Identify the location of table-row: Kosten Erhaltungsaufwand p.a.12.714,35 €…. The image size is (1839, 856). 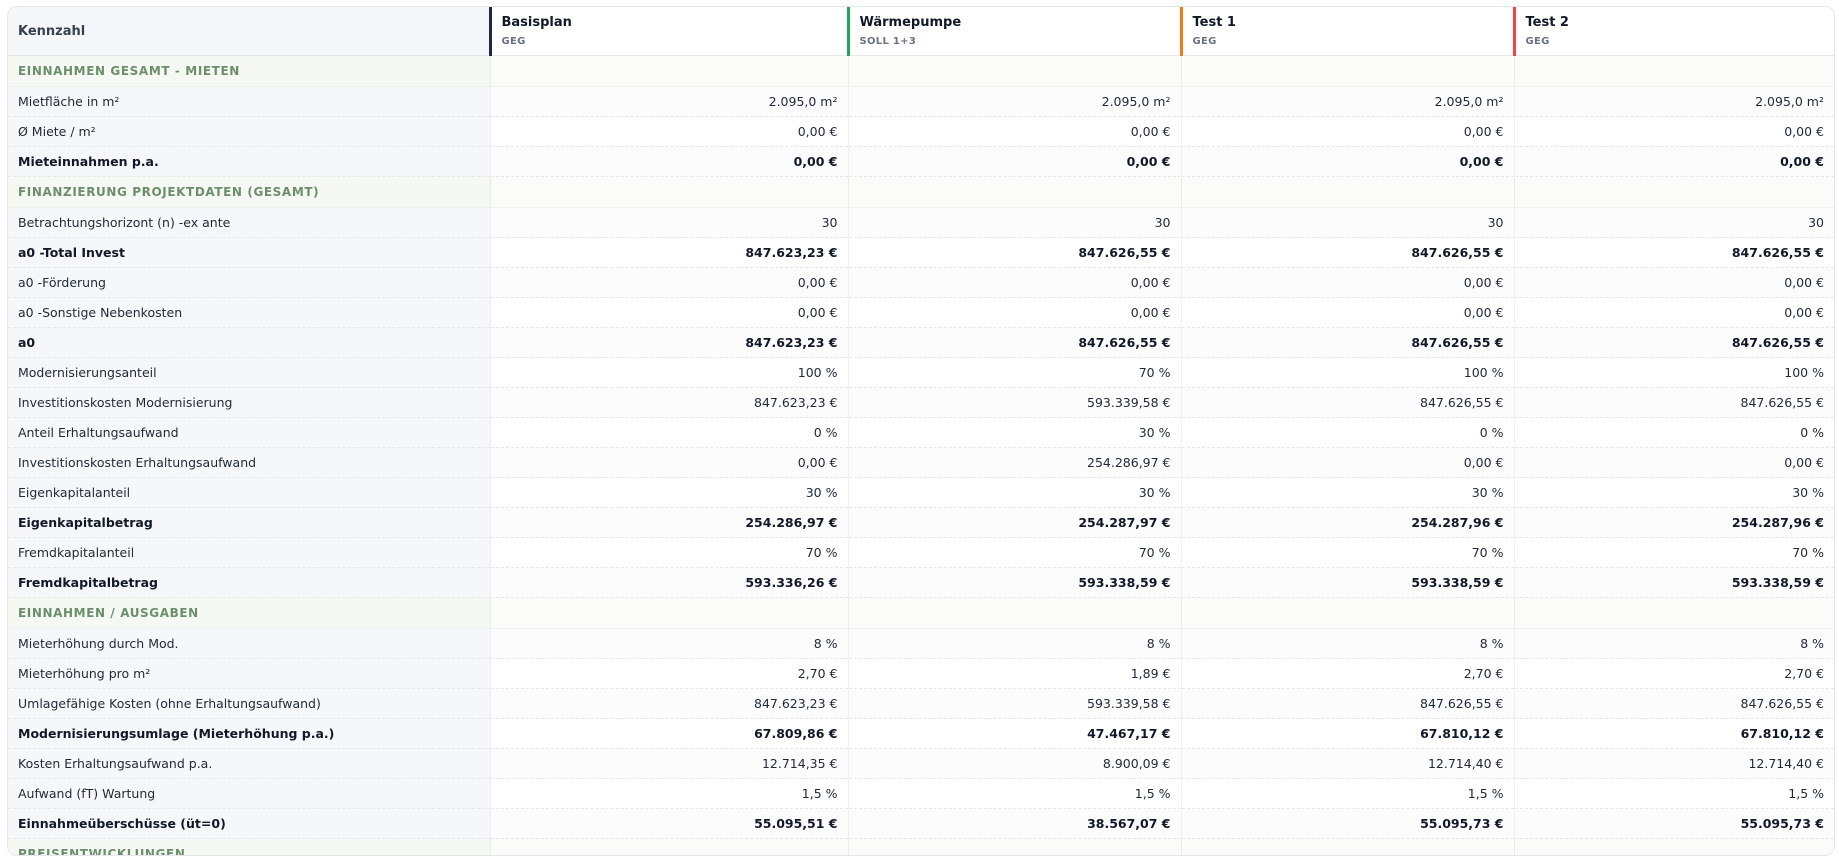
(921, 764).